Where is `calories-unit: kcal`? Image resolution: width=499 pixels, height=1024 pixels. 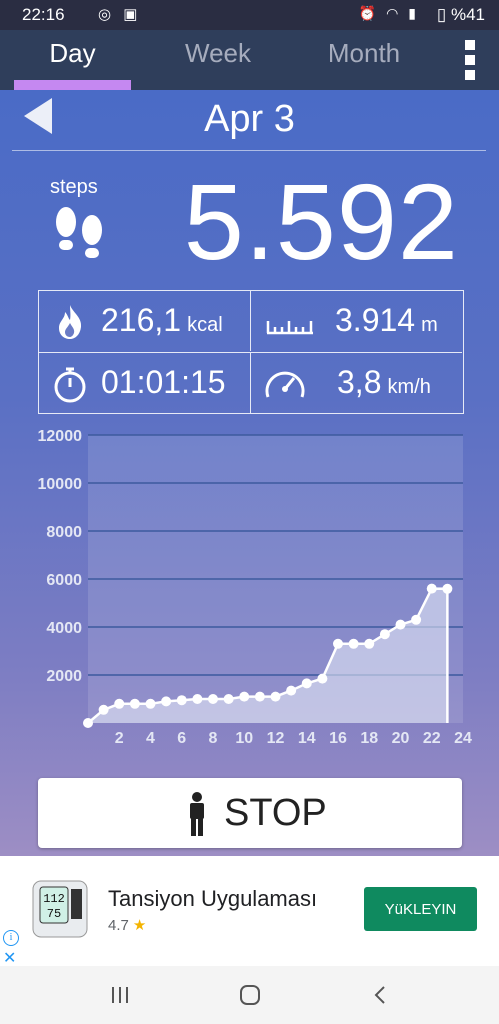 calories-unit: kcal is located at coordinates (205, 325).